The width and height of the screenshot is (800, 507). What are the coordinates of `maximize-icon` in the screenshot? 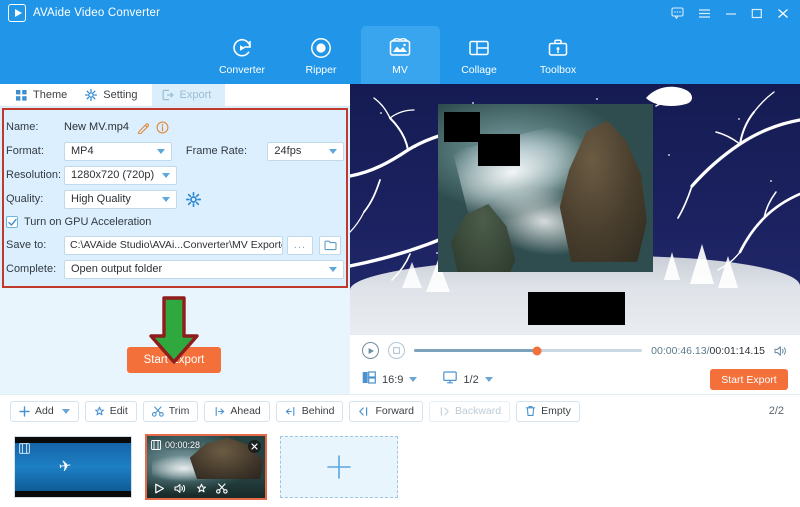 It's located at (757, 13).